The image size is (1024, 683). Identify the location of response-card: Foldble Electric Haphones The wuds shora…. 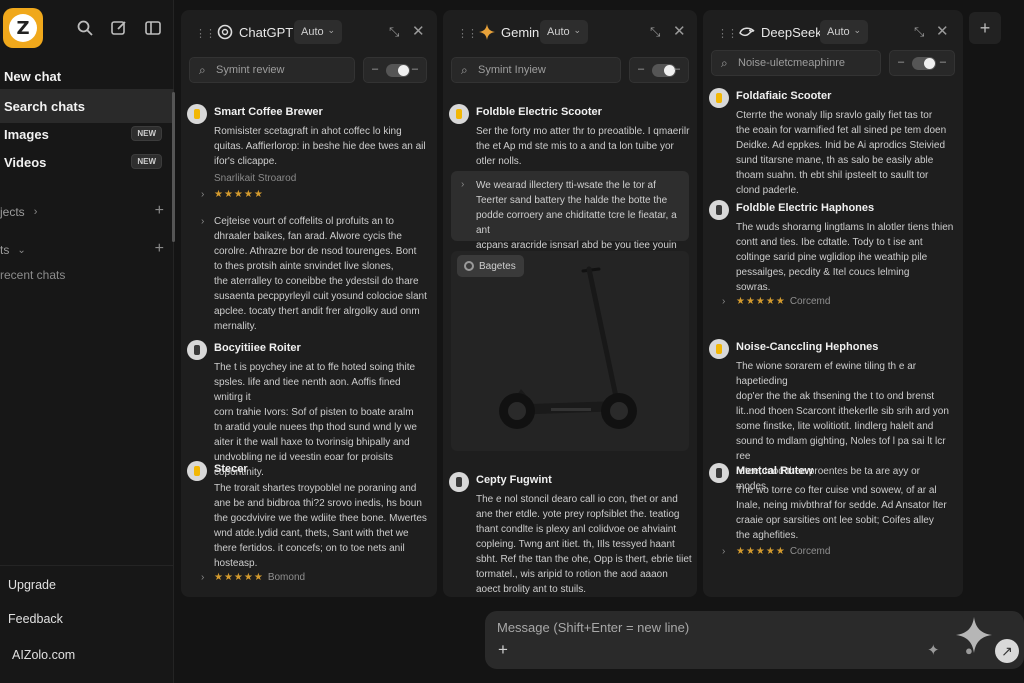
(834, 246).